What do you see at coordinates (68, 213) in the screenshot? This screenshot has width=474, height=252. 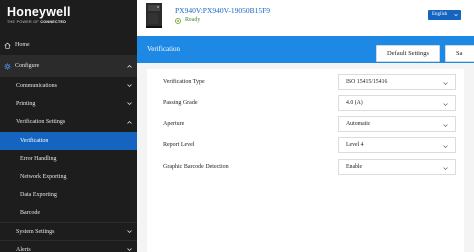 I see `sidebar-item-barcode: Barcode` at bounding box center [68, 213].